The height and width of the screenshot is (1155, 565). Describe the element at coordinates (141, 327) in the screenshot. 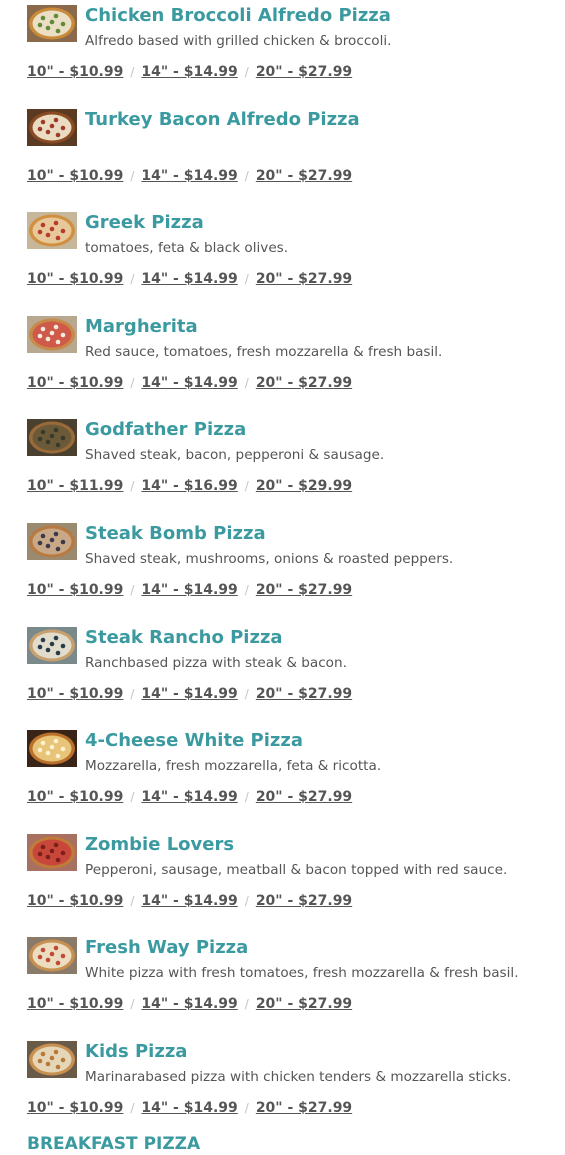

I see `menu-item-name: Margherita` at that location.